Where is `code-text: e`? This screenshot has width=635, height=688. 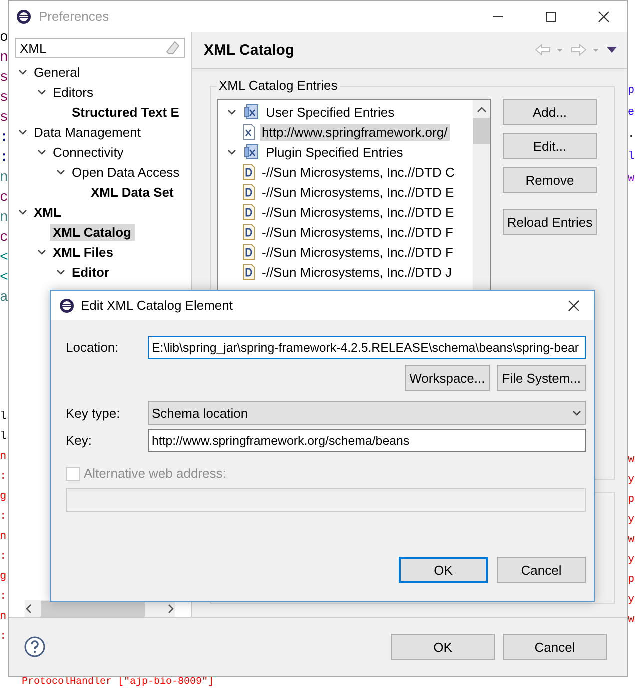 code-text: e is located at coordinates (631, 113).